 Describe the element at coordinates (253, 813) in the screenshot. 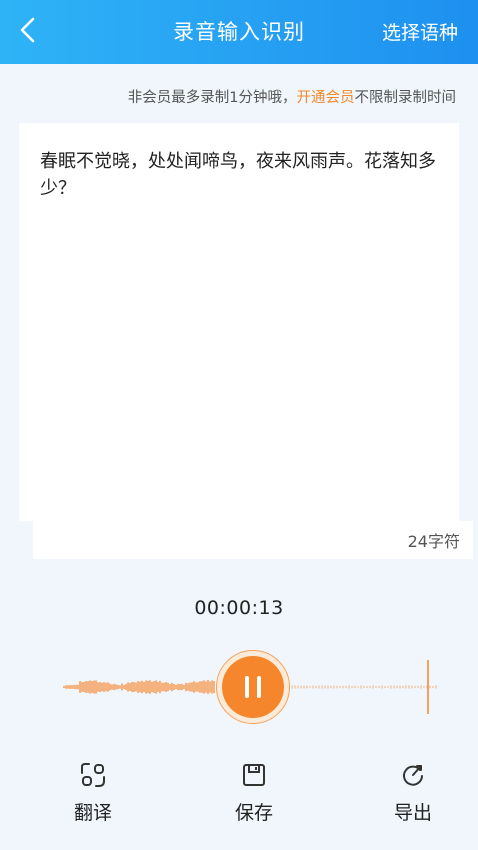

I see `save-label: 保存` at that location.